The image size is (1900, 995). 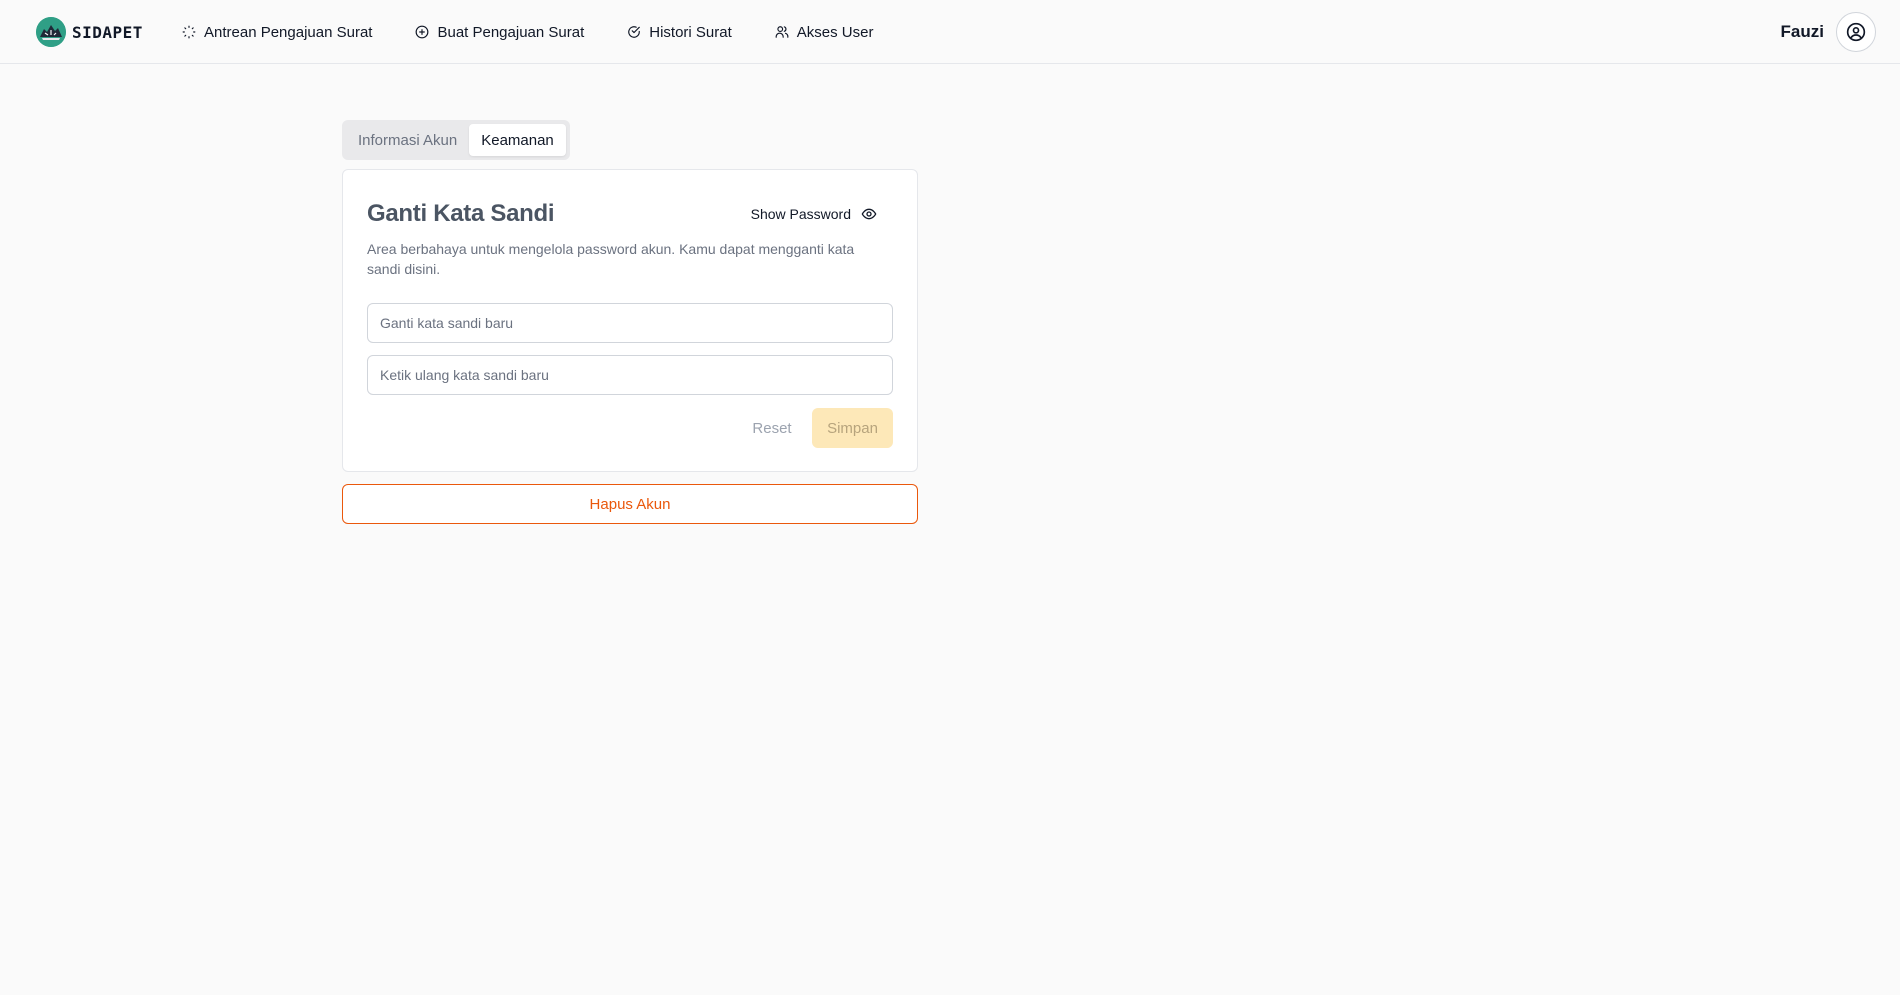 I want to click on user-circle-icon, so click(x=1856, y=32).